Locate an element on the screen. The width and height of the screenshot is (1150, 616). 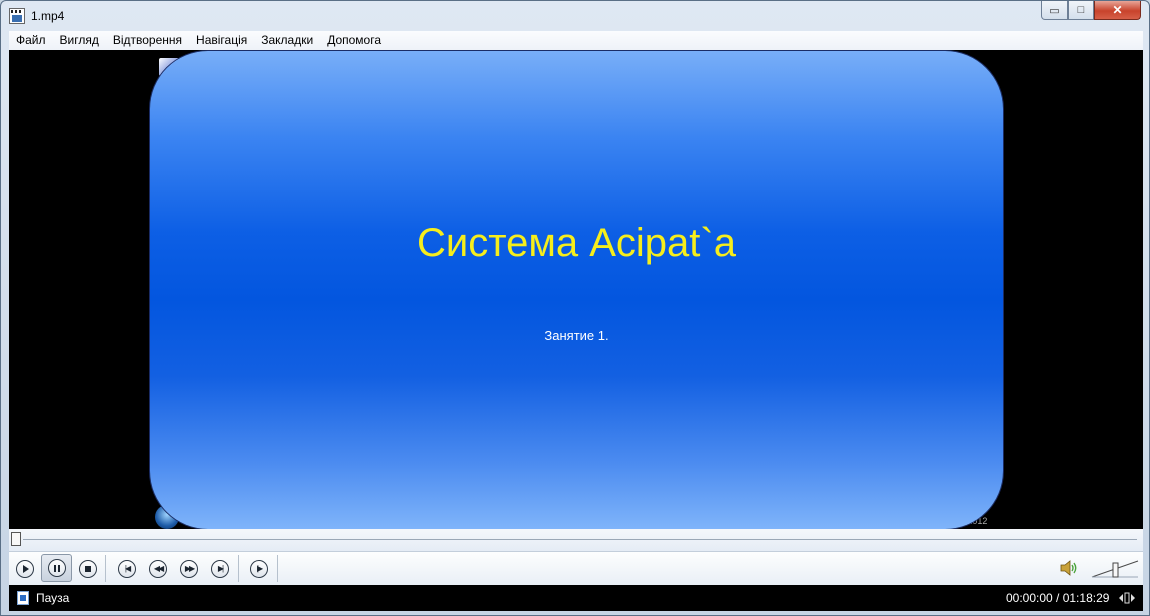
menu-bookmarks: Закладки is located at coordinates (287, 40).